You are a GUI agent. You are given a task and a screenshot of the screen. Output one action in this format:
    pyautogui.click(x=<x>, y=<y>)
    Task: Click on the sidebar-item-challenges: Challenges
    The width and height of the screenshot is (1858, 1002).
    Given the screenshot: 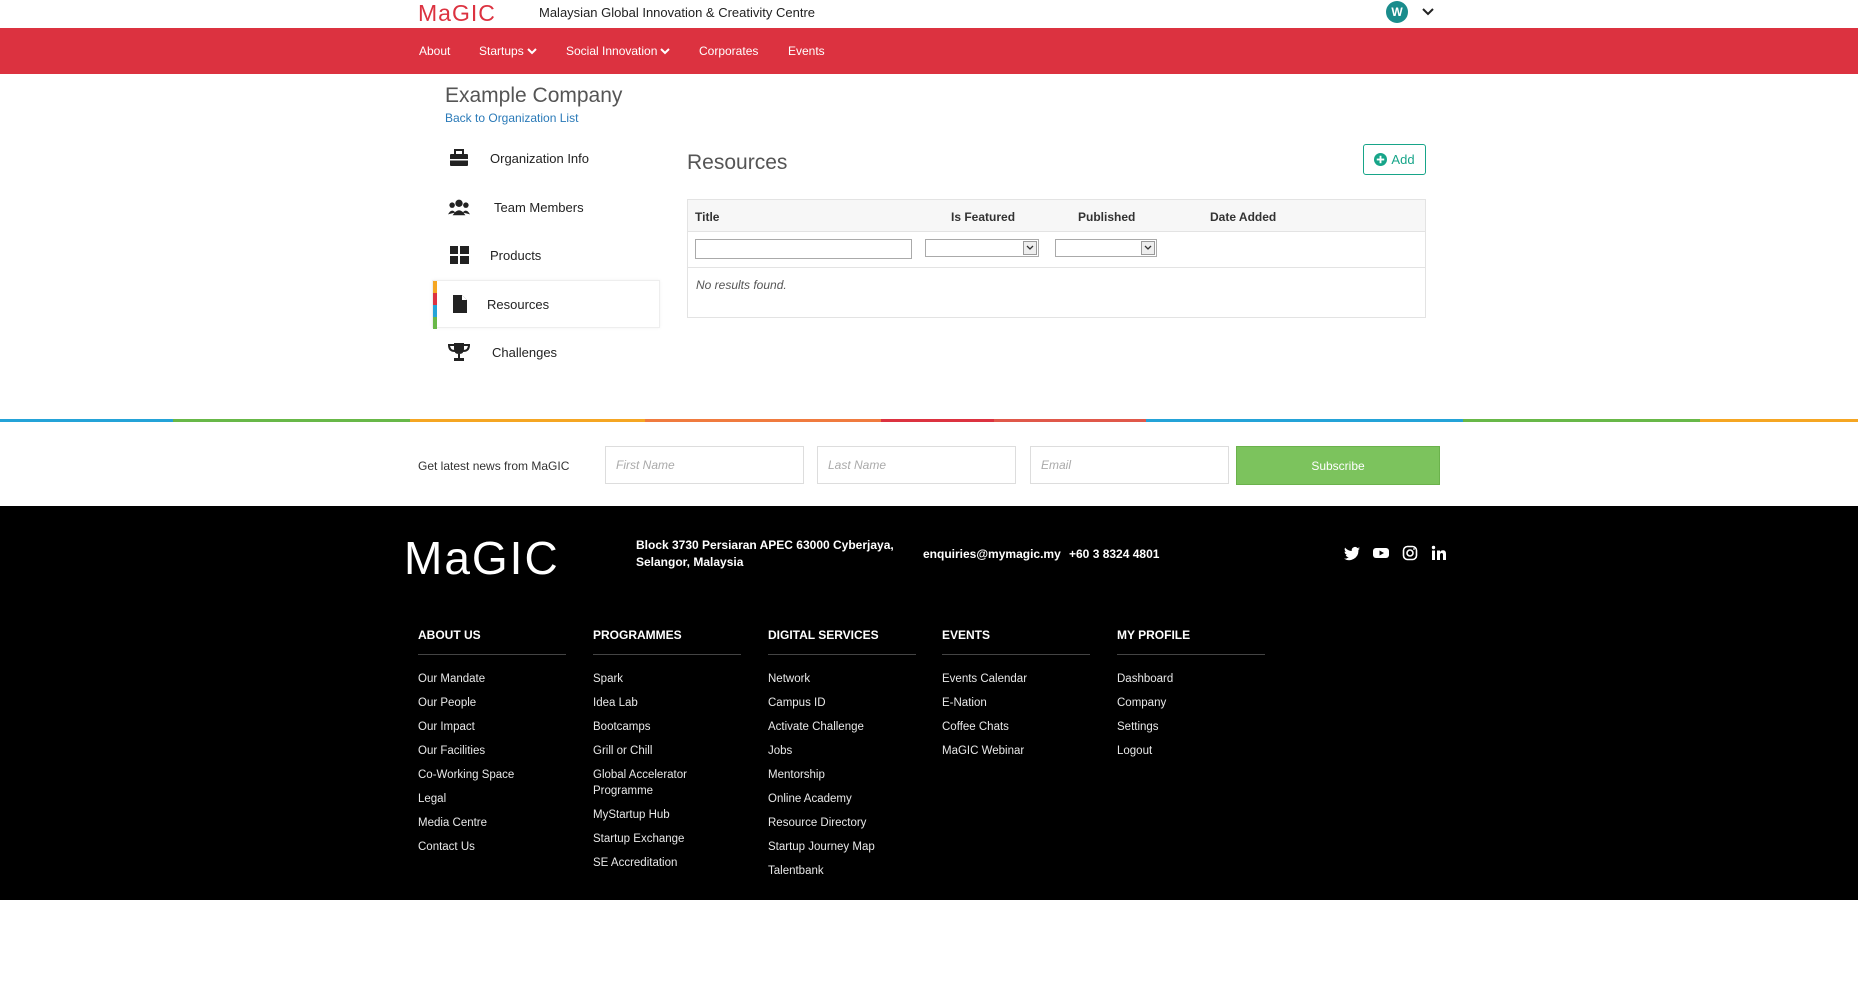 What is the action you would take?
    pyautogui.click(x=546, y=352)
    